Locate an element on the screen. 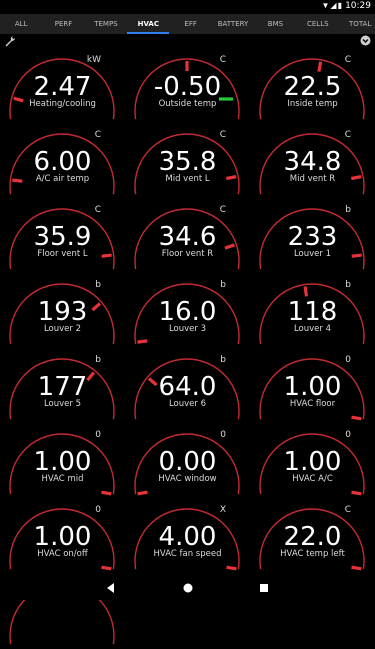 The width and height of the screenshot is (375, 649). gauge-label: Louver 1 is located at coordinates (312, 254).